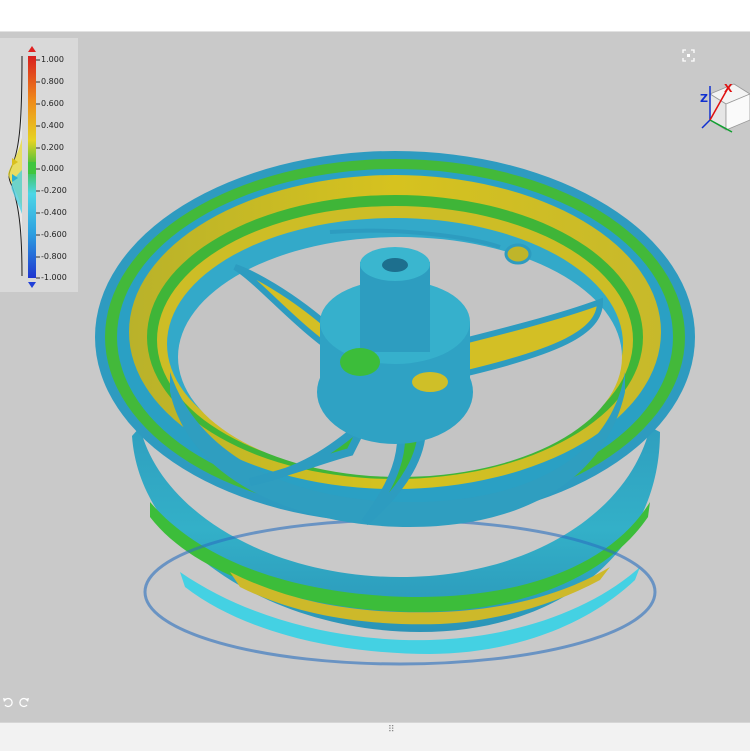  What do you see at coordinates (360, 362) in the screenshot?
I see `hub-patch-green` at bounding box center [360, 362].